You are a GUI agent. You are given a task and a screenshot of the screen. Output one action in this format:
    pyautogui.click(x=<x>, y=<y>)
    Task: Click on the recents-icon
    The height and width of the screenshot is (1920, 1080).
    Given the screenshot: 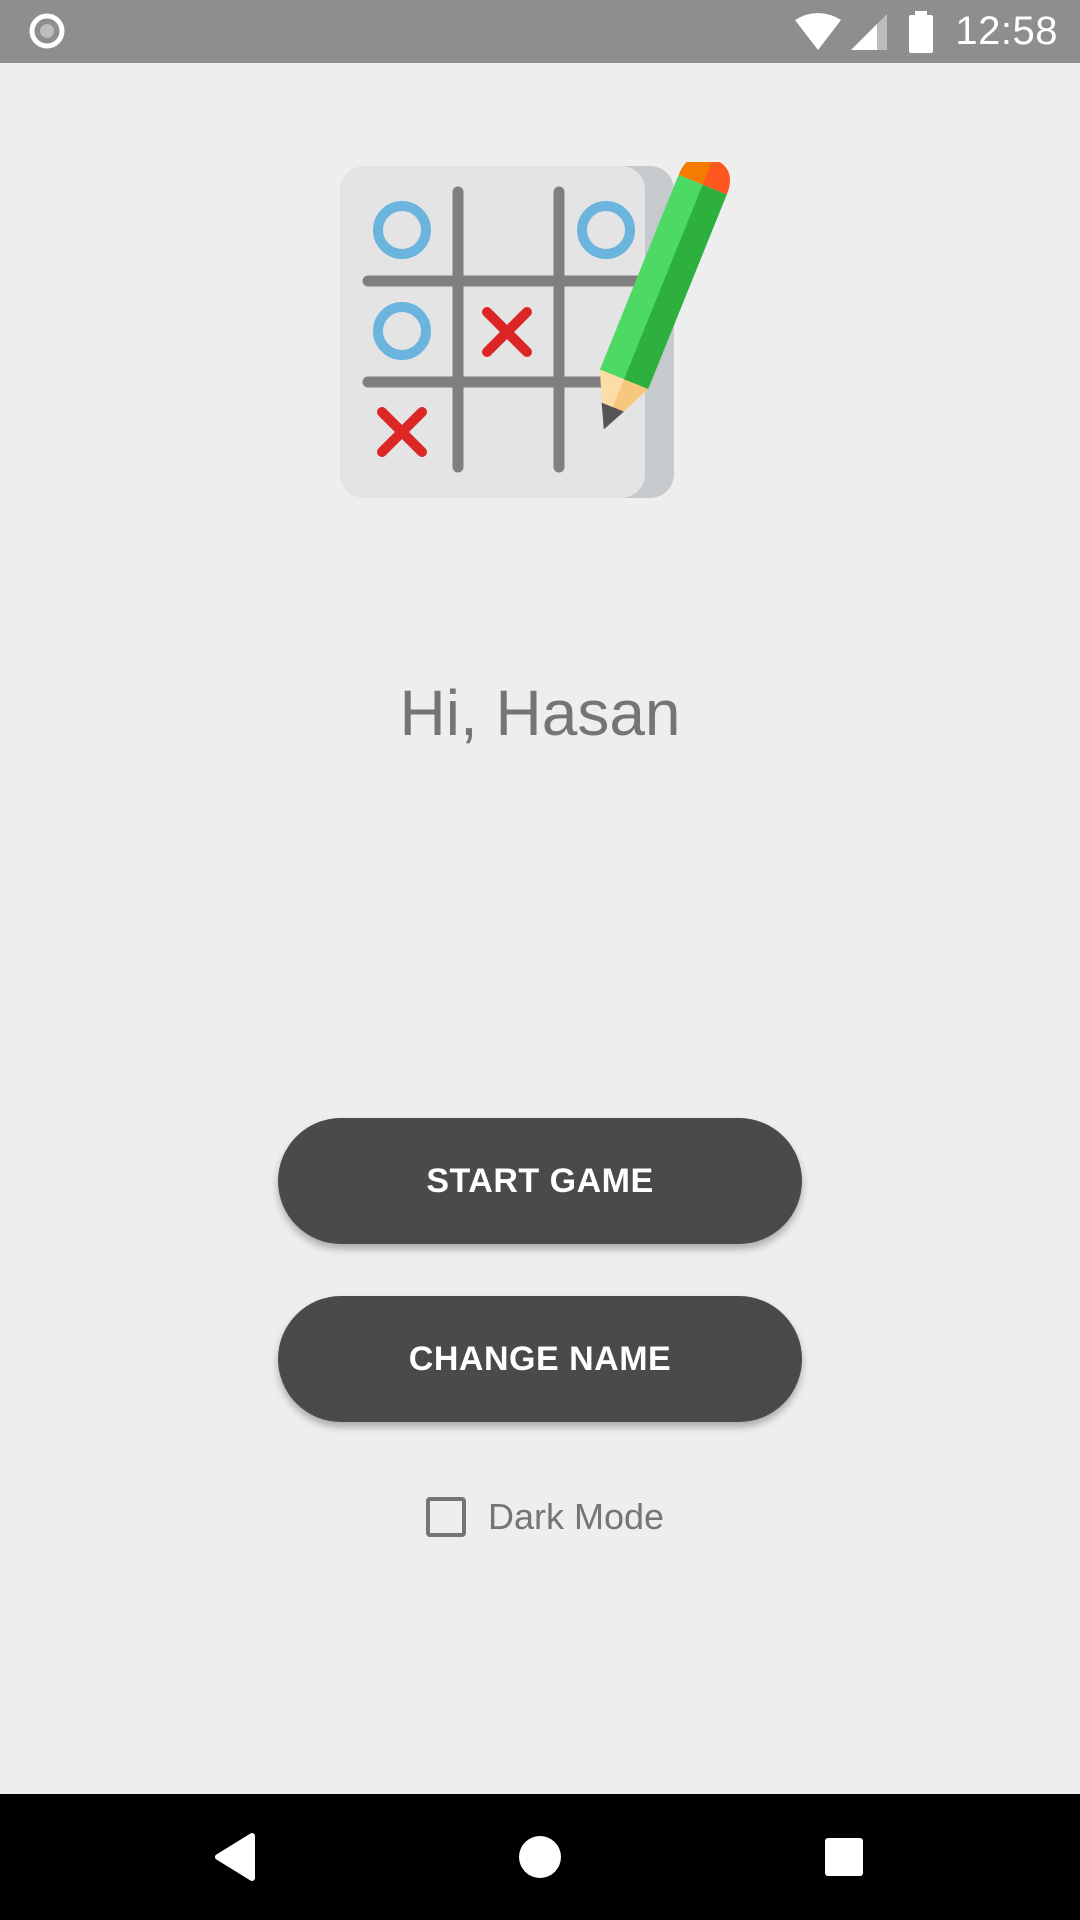 What is the action you would take?
    pyautogui.click(x=844, y=1857)
    